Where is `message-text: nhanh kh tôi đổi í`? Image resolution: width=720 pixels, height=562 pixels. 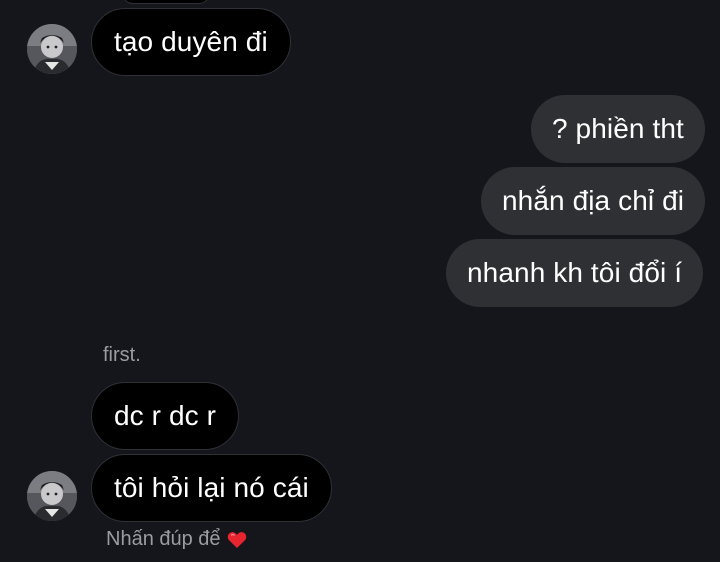
message-text: nhanh kh tôi đổi í is located at coordinates (575, 272).